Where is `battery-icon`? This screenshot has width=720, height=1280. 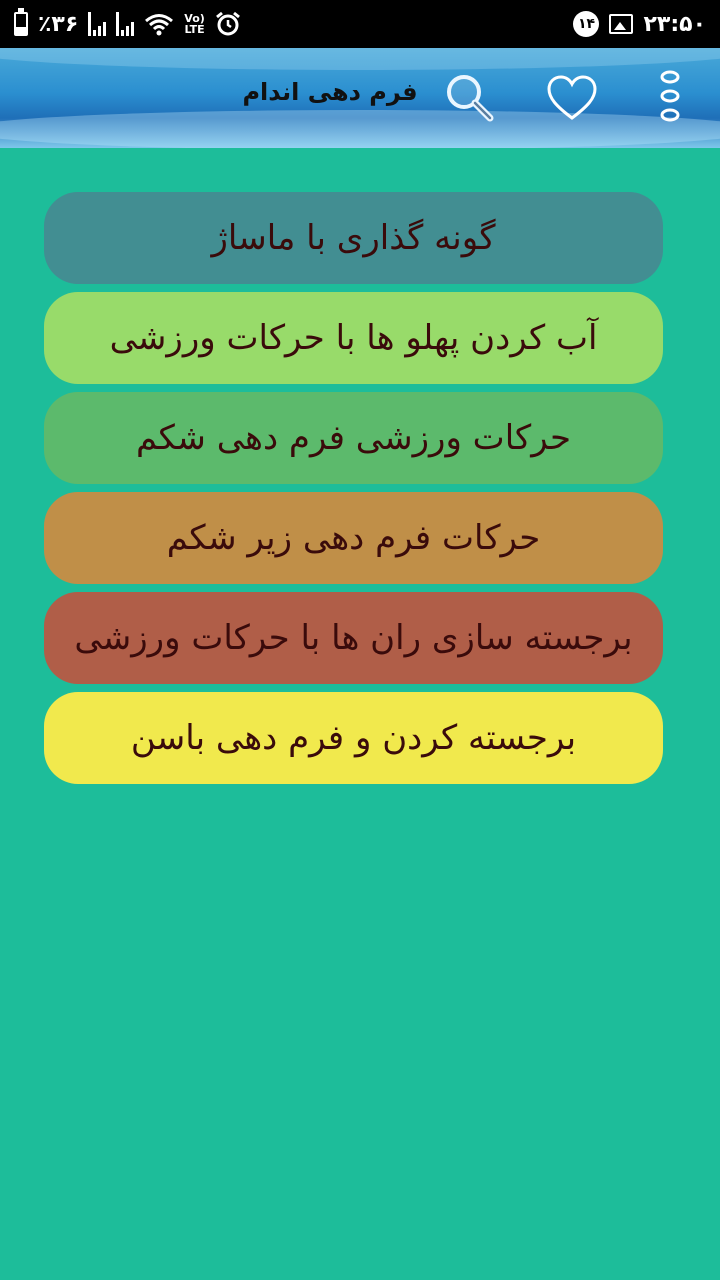
battery-icon is located at coordinates (21, 22).